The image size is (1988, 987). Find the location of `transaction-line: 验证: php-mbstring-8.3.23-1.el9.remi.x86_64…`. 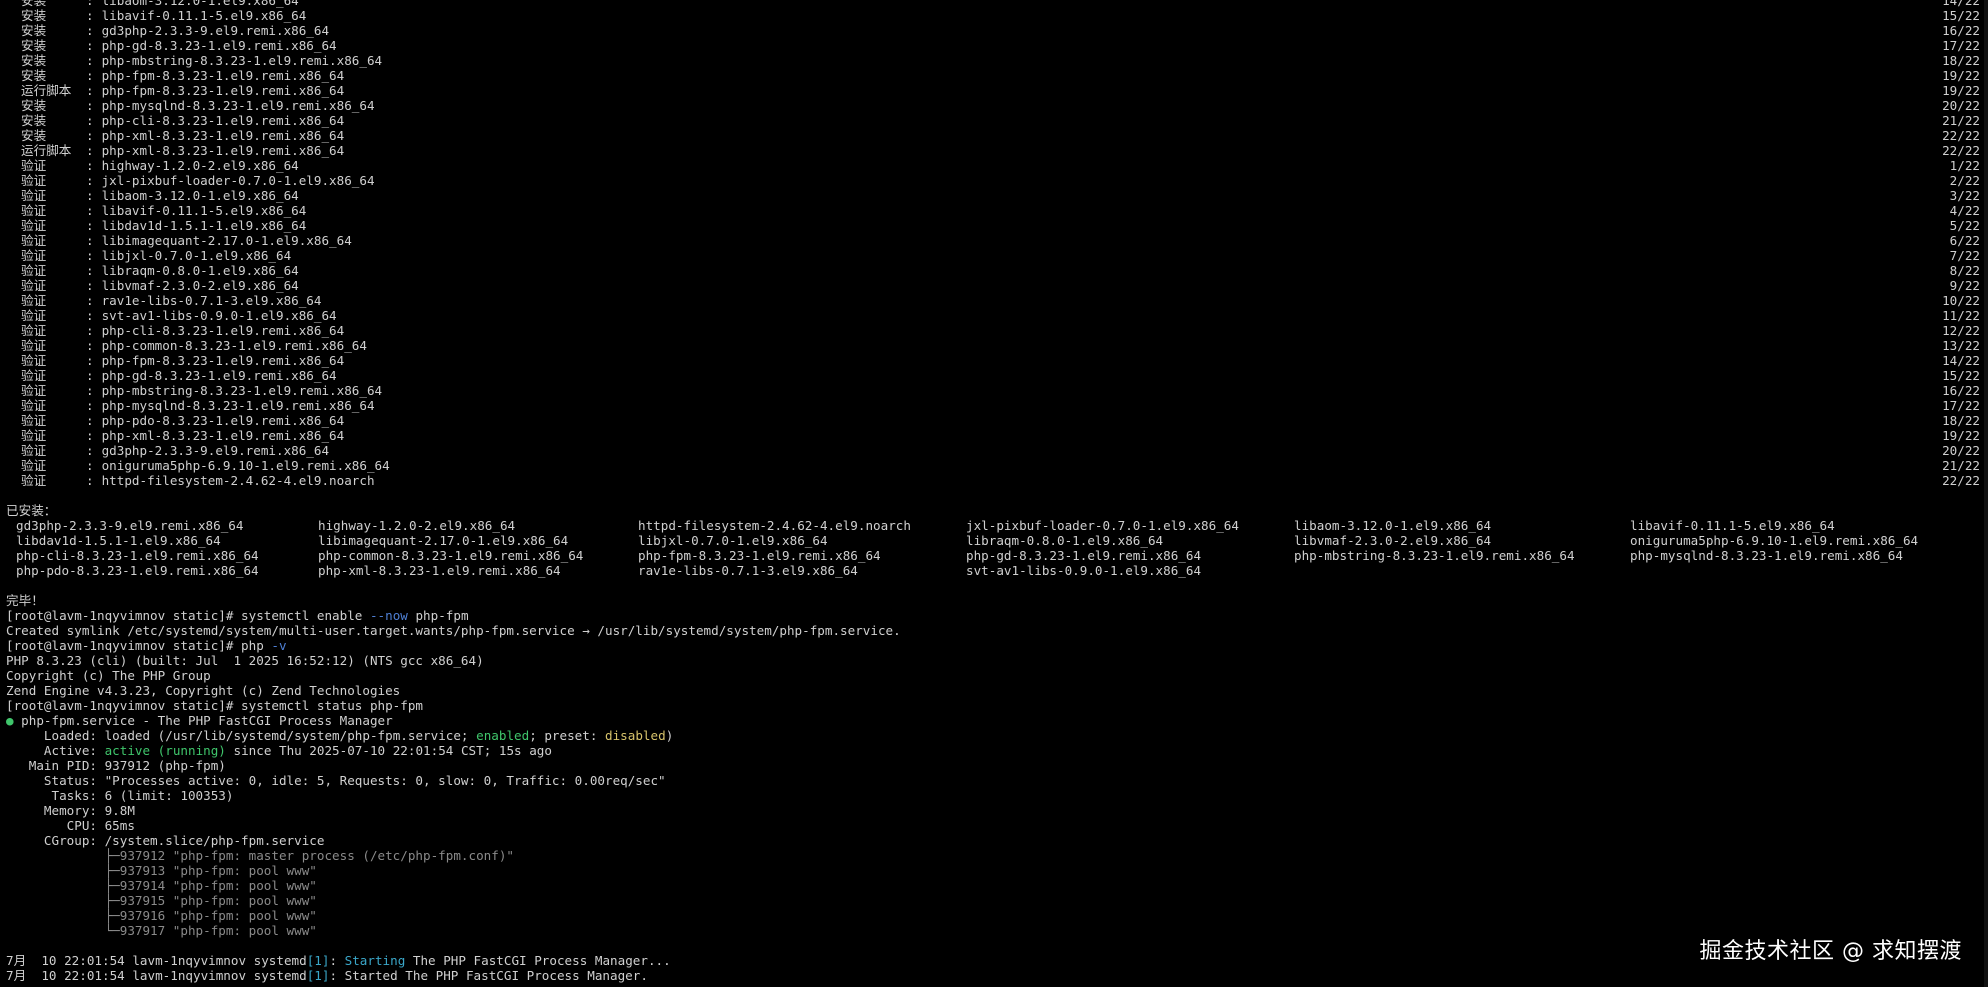

transaction-line: 验证: php-mbstring-8.3.23-1.el9.remi.x86_64… is located at coordinates (994, 390).